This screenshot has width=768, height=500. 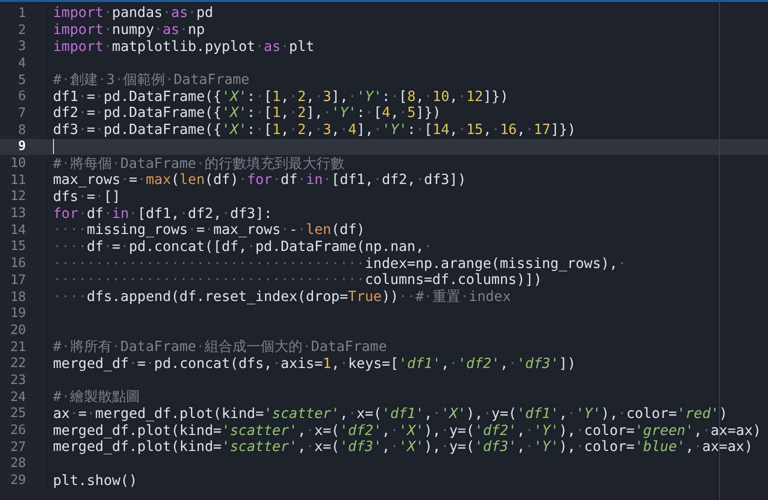 What do you see at coordinates (18, 480) in the screenshot?
I see `line-number: 29` at bounding box center [18, 480].